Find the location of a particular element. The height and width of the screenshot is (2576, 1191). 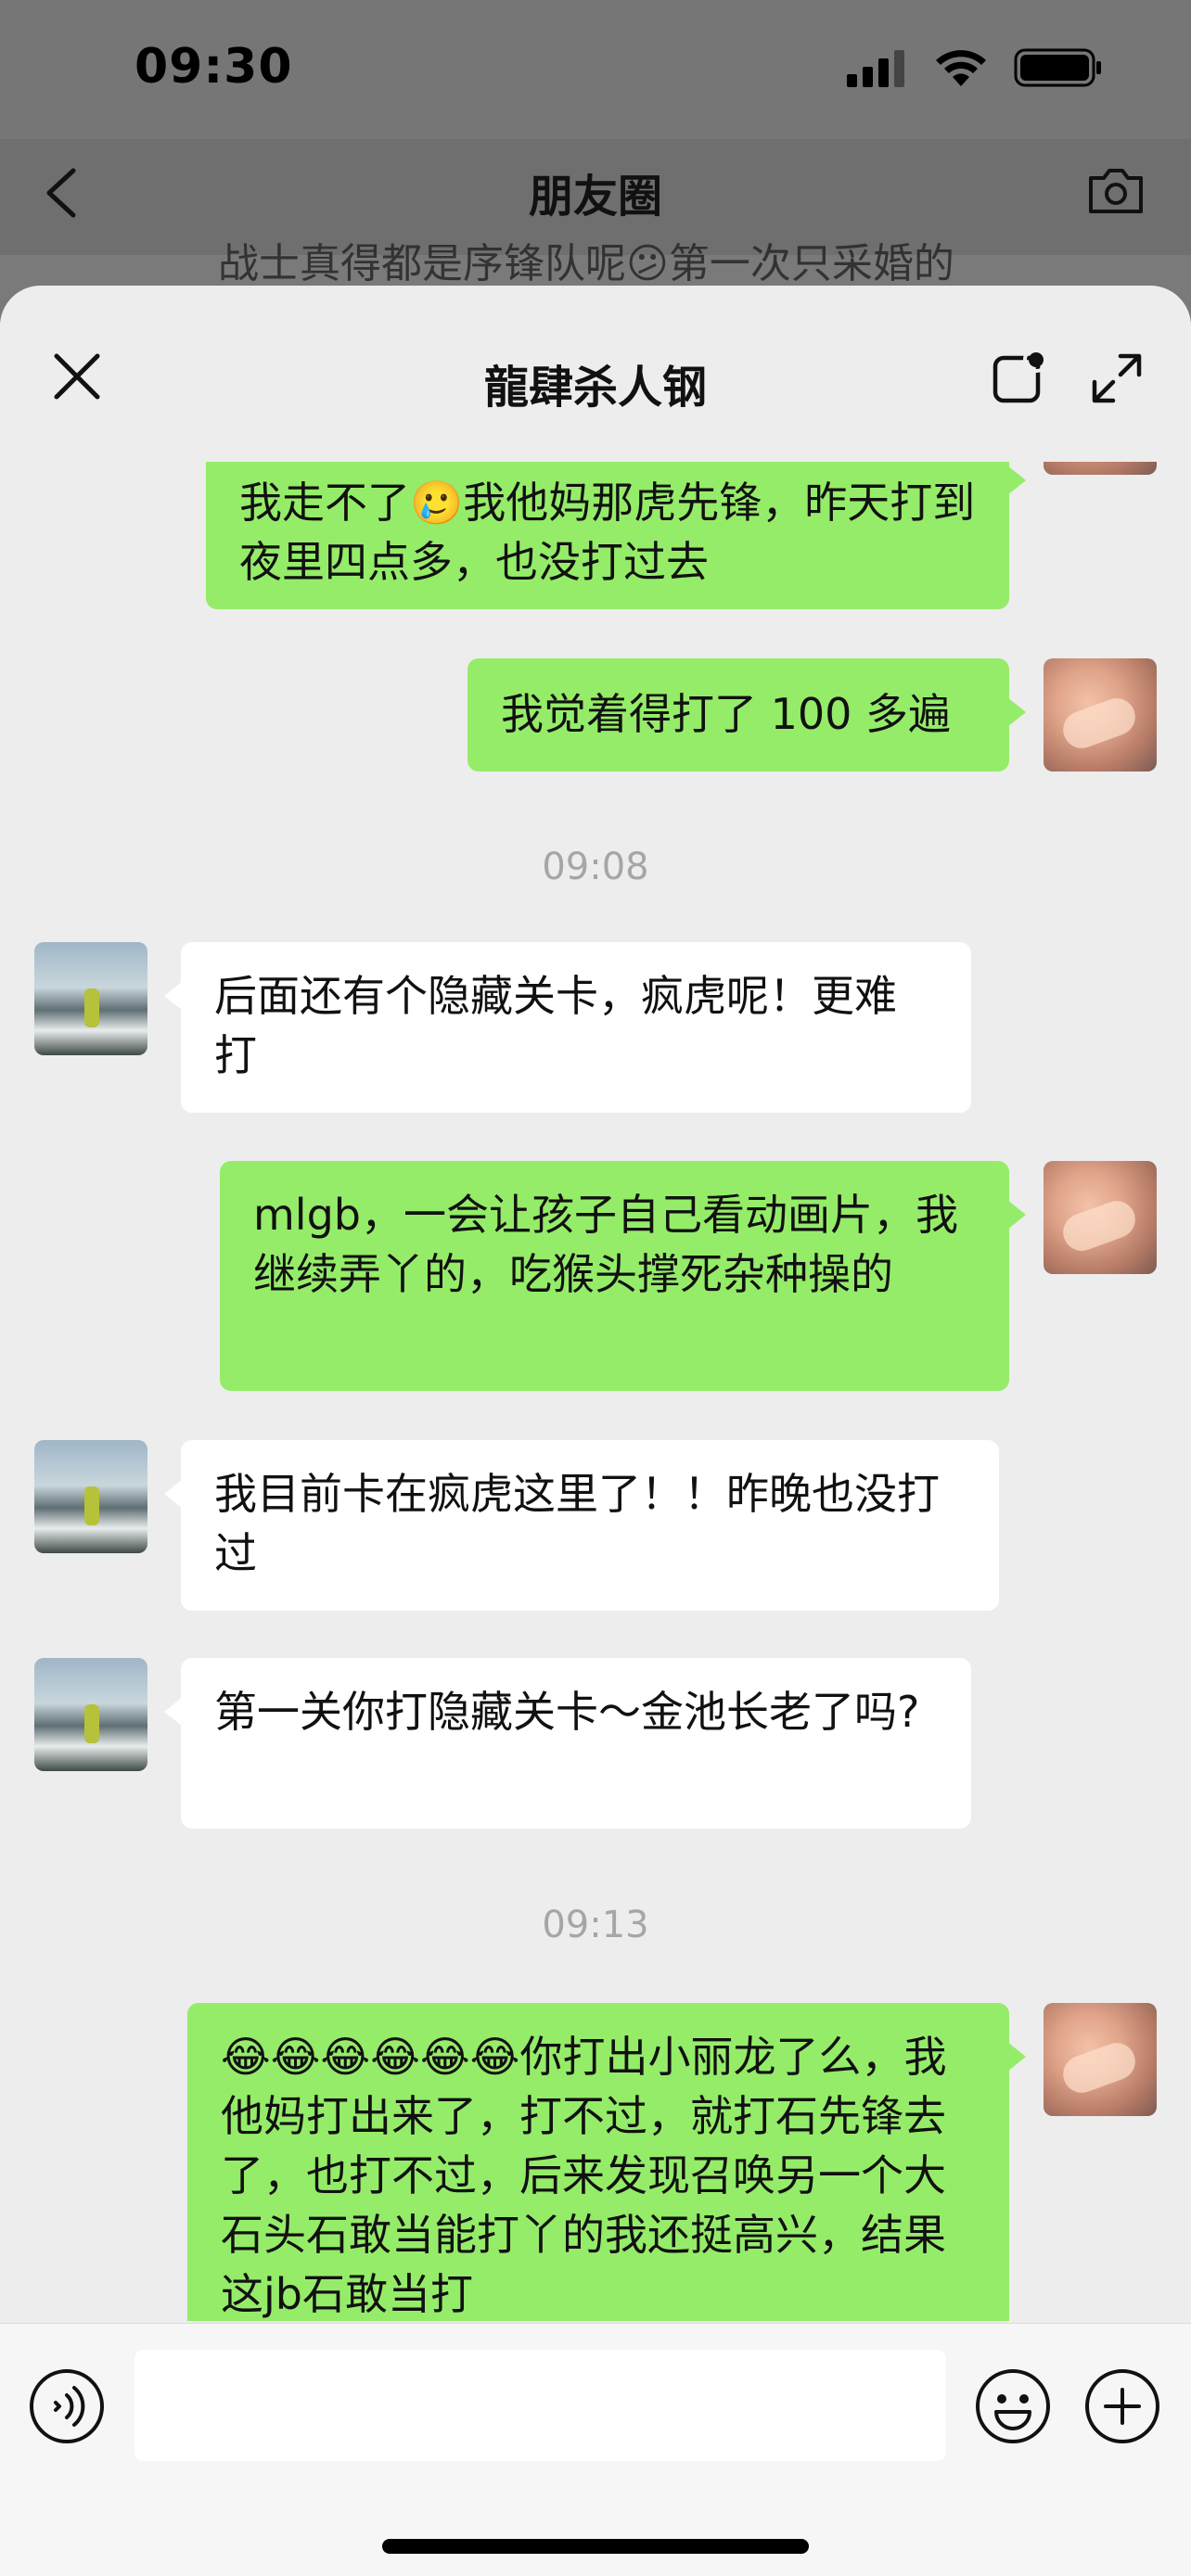

sheet-header: 龍肆杀人钢 is located at coordinates (595, 374).